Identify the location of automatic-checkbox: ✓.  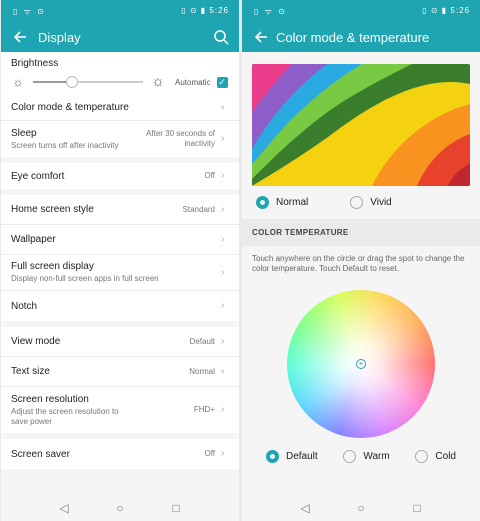
(222, 82).